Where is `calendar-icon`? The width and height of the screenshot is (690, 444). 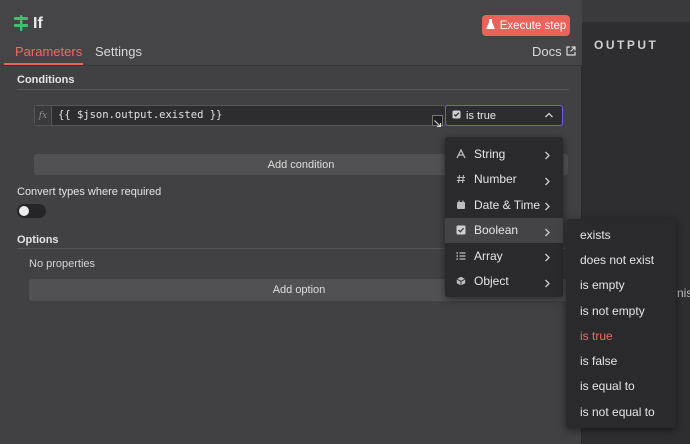 calendar-icon is located at coordinates (461, 205).